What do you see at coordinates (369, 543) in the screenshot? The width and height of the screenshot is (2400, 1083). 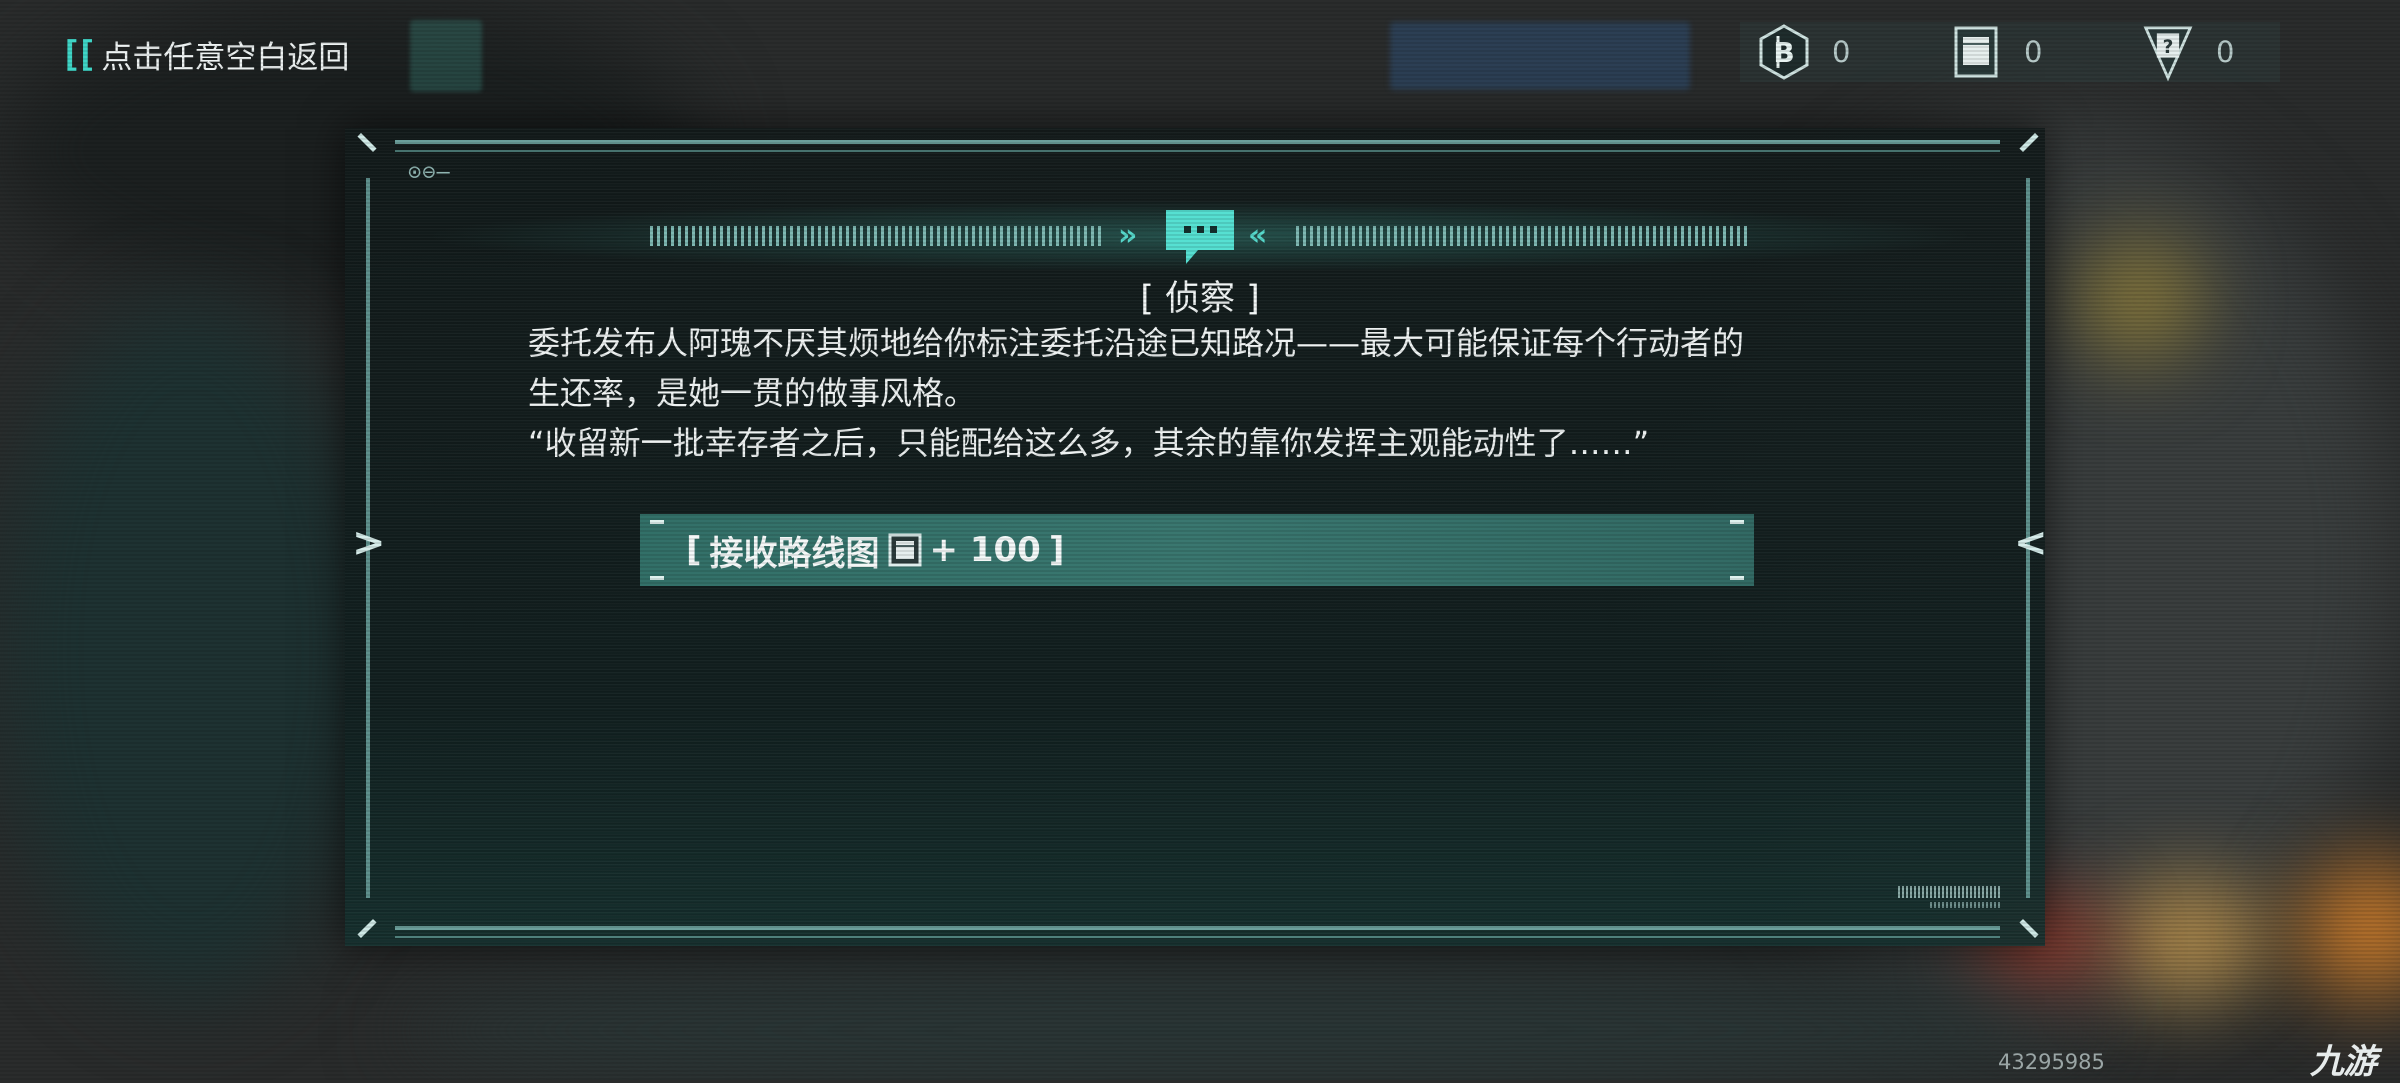 I see `left-arrow-marker: >` at bounding box center [369, 543].